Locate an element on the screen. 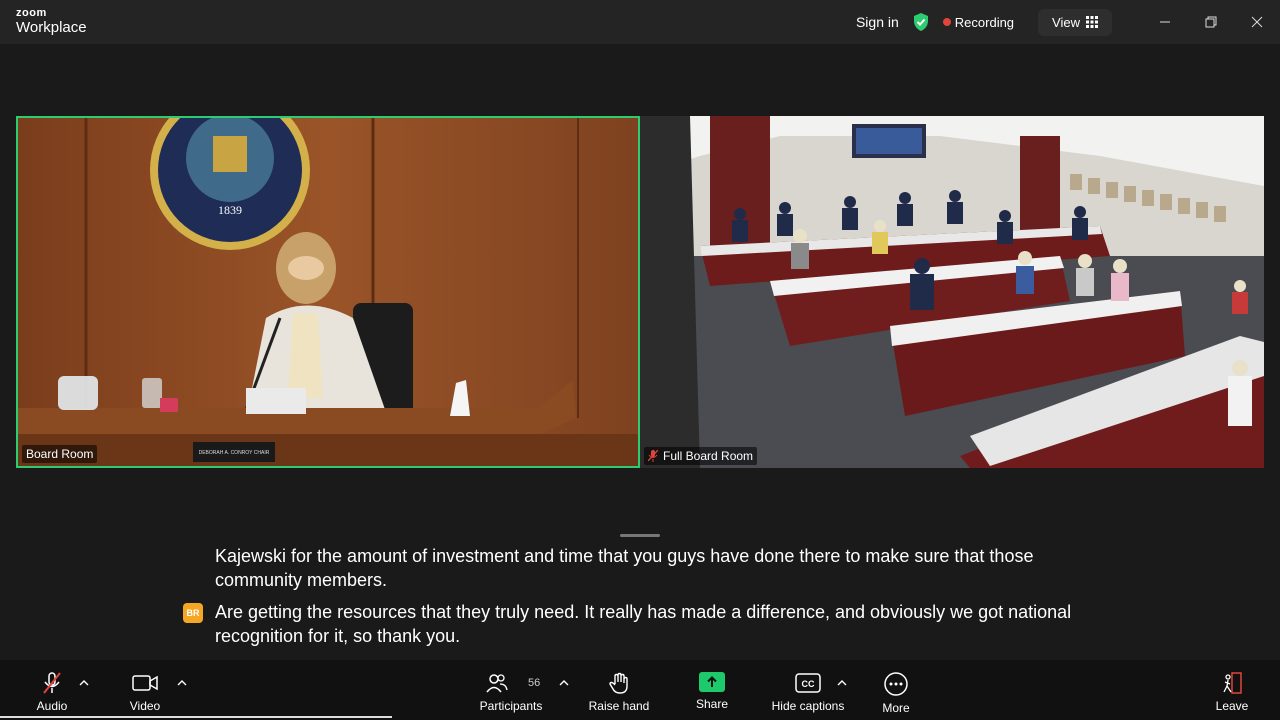 The image size is (1280, 720). seal-year: 1839 is located at coordinates (230, 210).